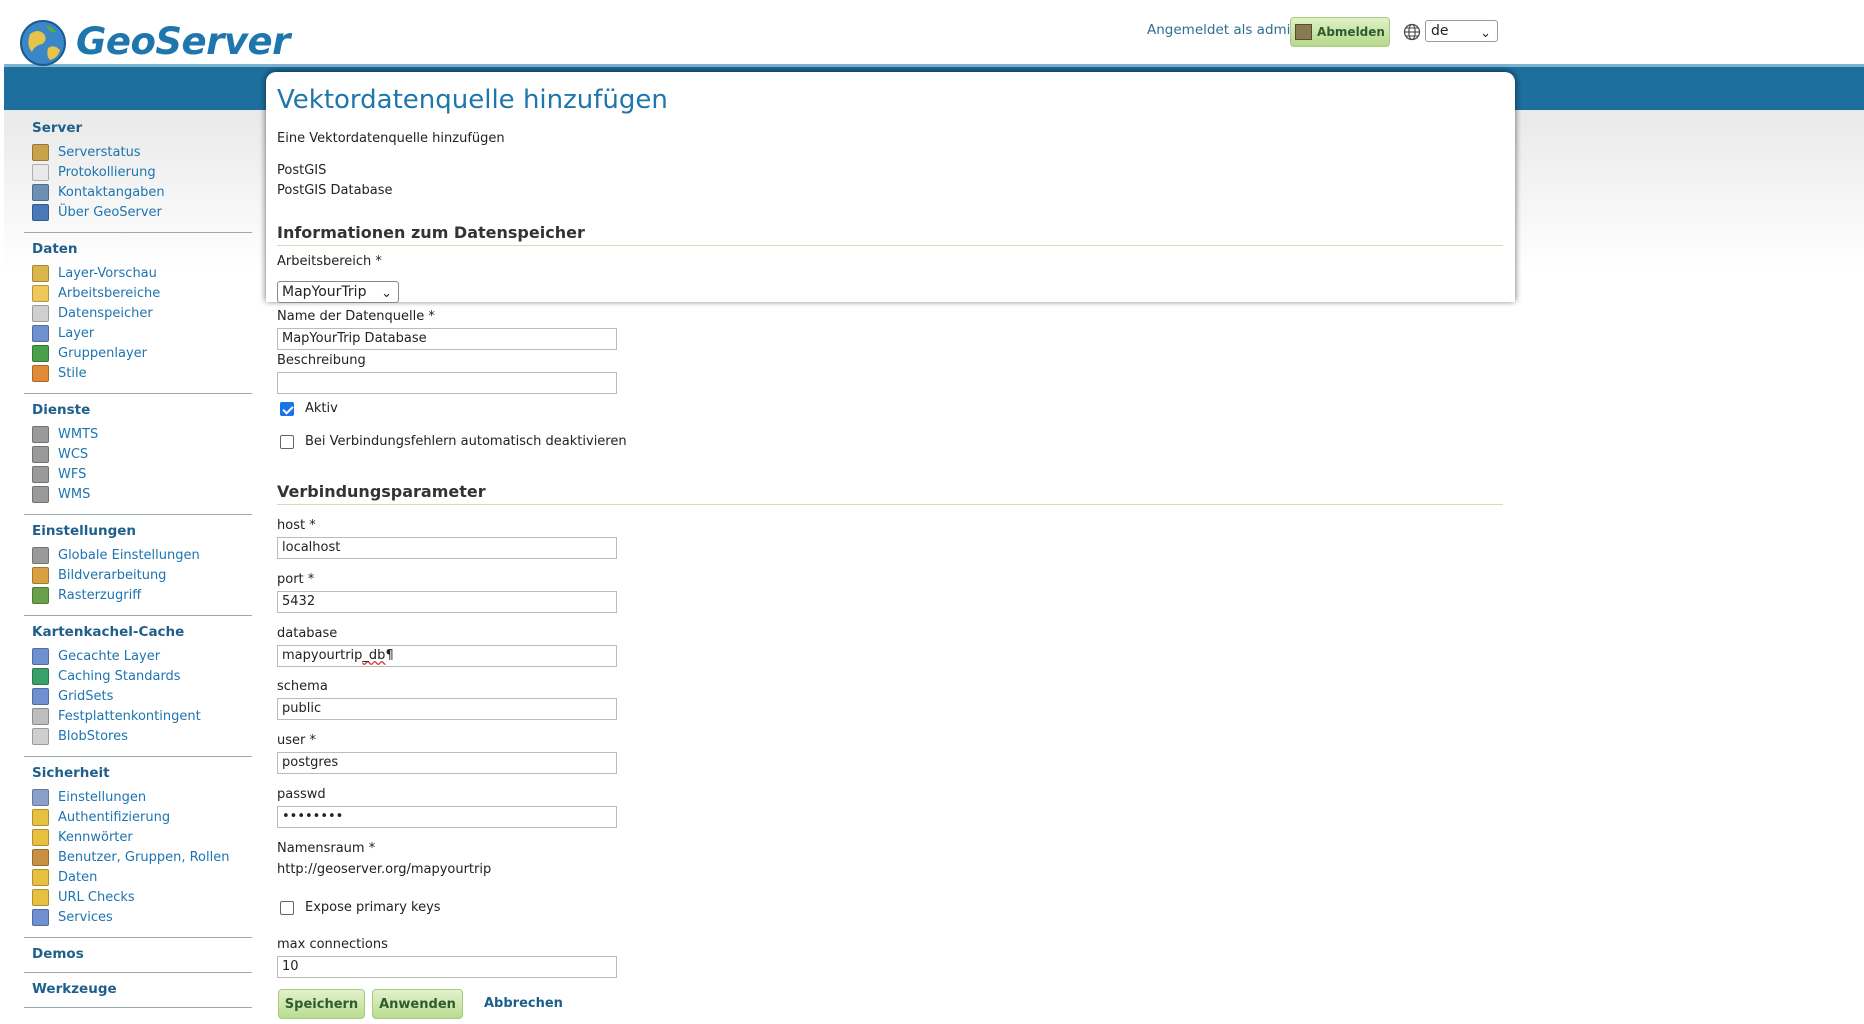 Image resolution: width=1864 pixels, height=1024 pixels. What do you see at coordinates (447, 763) in the screenshot?
I see `user-input: postgres` at bounding box center [447, 763].